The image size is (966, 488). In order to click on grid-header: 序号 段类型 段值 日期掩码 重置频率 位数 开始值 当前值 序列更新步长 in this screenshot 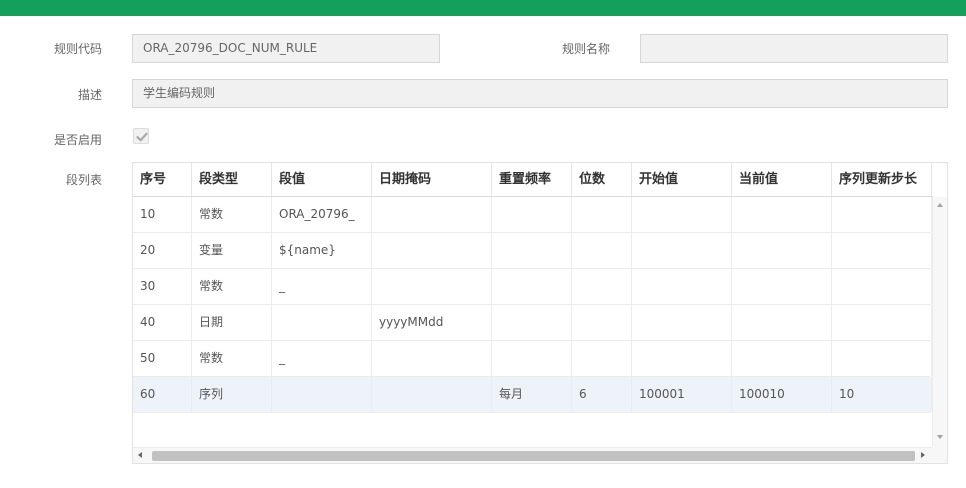, I will do `click(533, 180)`.